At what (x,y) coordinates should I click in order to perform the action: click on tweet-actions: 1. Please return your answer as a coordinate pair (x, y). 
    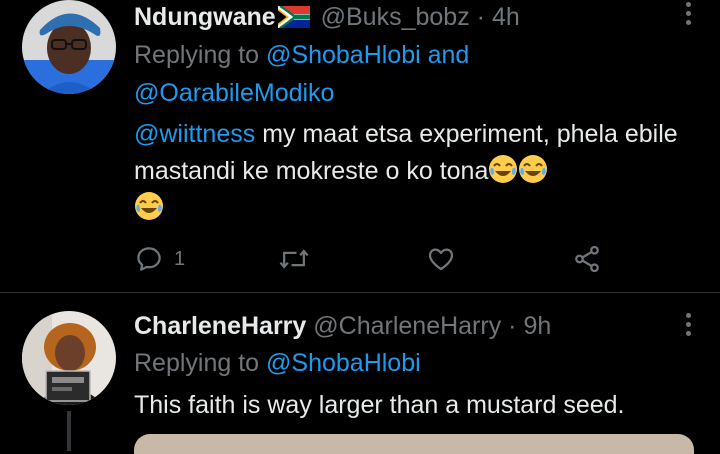
    Looking at the image, I should click on (374, 259).